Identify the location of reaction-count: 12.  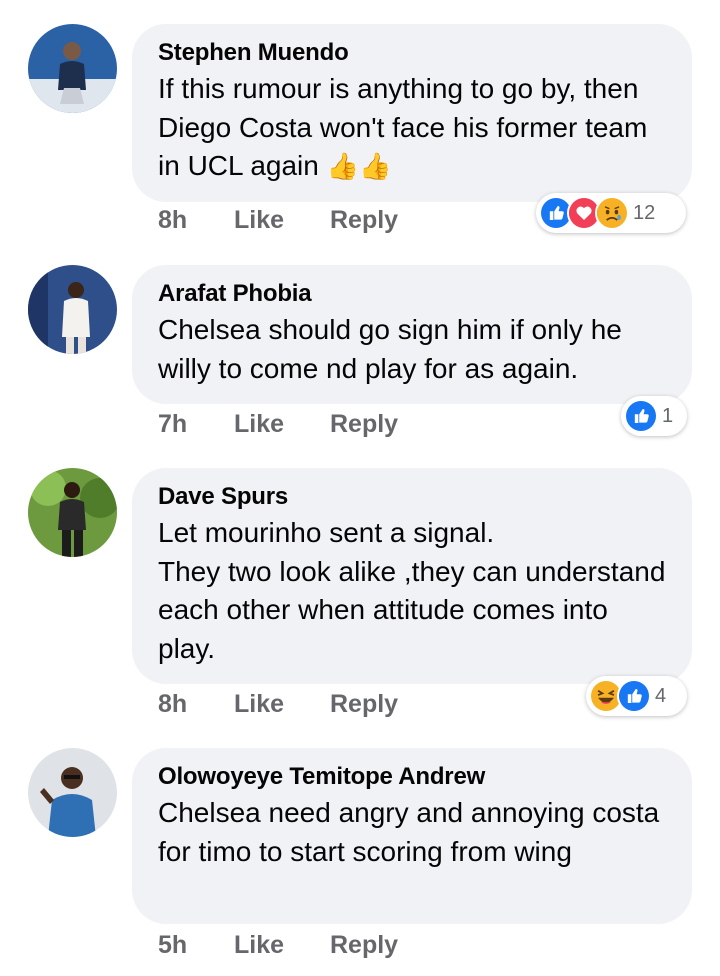
(644, 212).